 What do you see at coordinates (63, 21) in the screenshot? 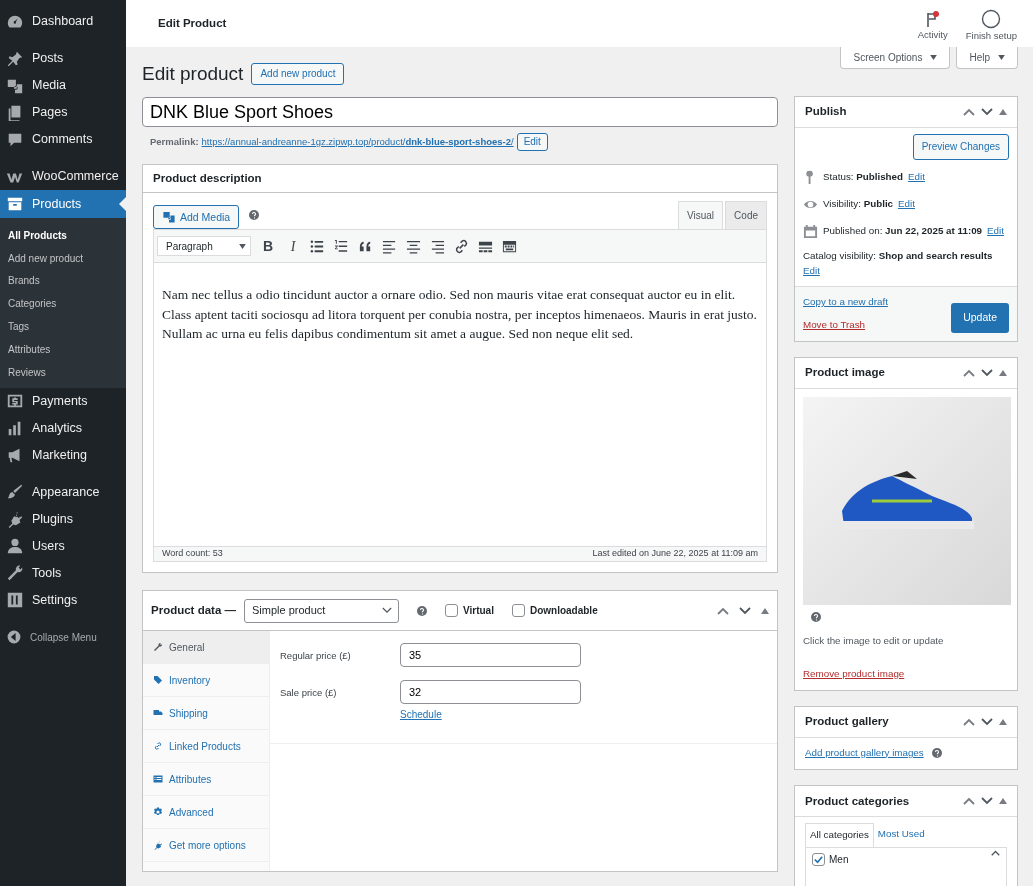
I see `sidebar-item: Dashboard` at bounding box center [63, 21].